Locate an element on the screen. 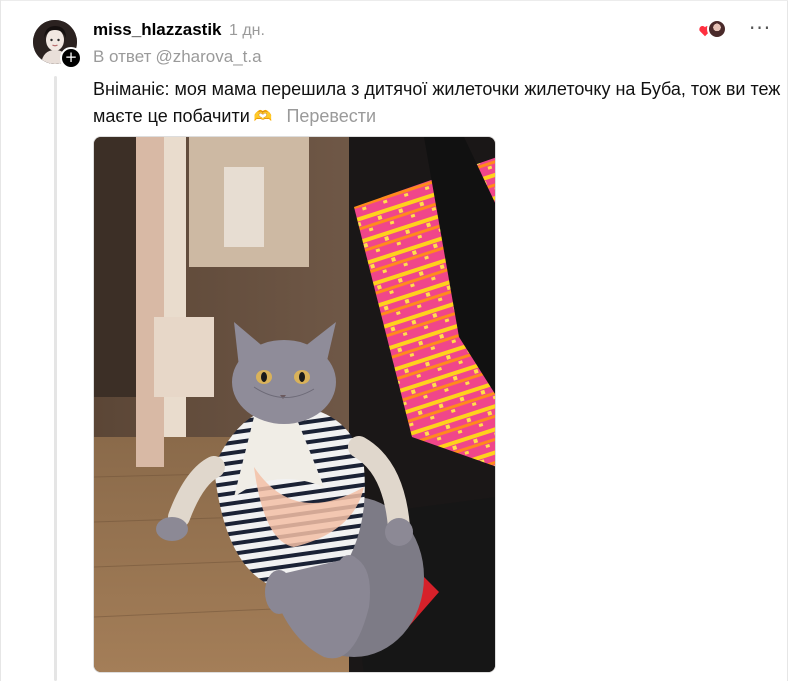 The image size is (788, 681). heart-hands-emoji: 🫶 is located at coordinates (263, 116).